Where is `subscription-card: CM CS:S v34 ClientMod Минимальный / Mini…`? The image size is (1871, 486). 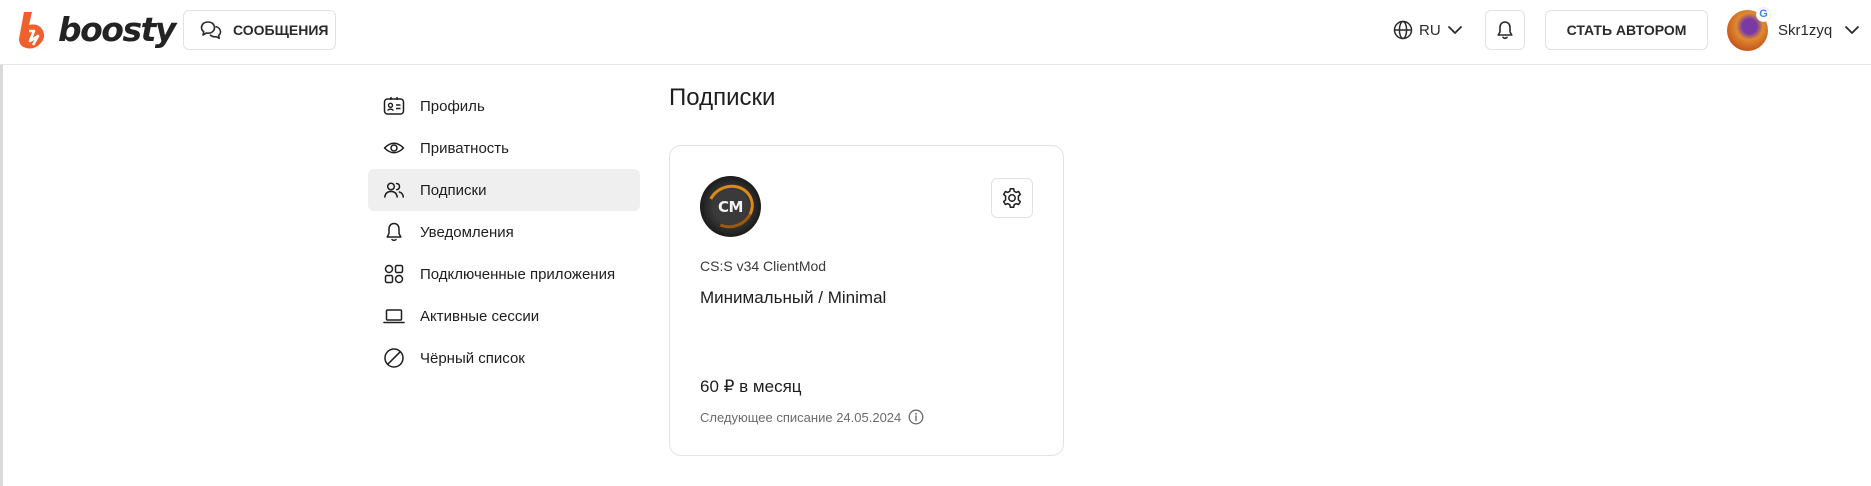
subscription-card: CM CS:S v34 ClientMod Минимальный / Mini… is located at coordinates (866, 300).